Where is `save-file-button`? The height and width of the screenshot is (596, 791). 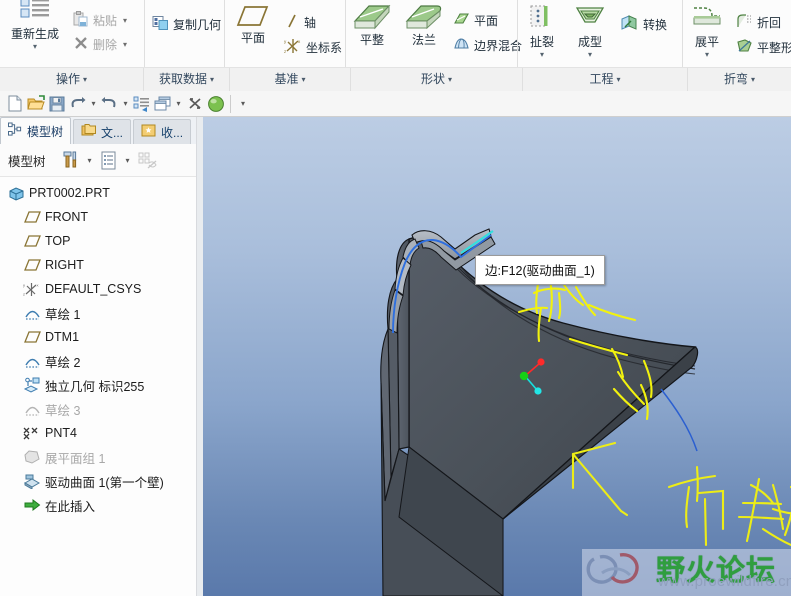 save-file-button is located at coordinates (56, 103).